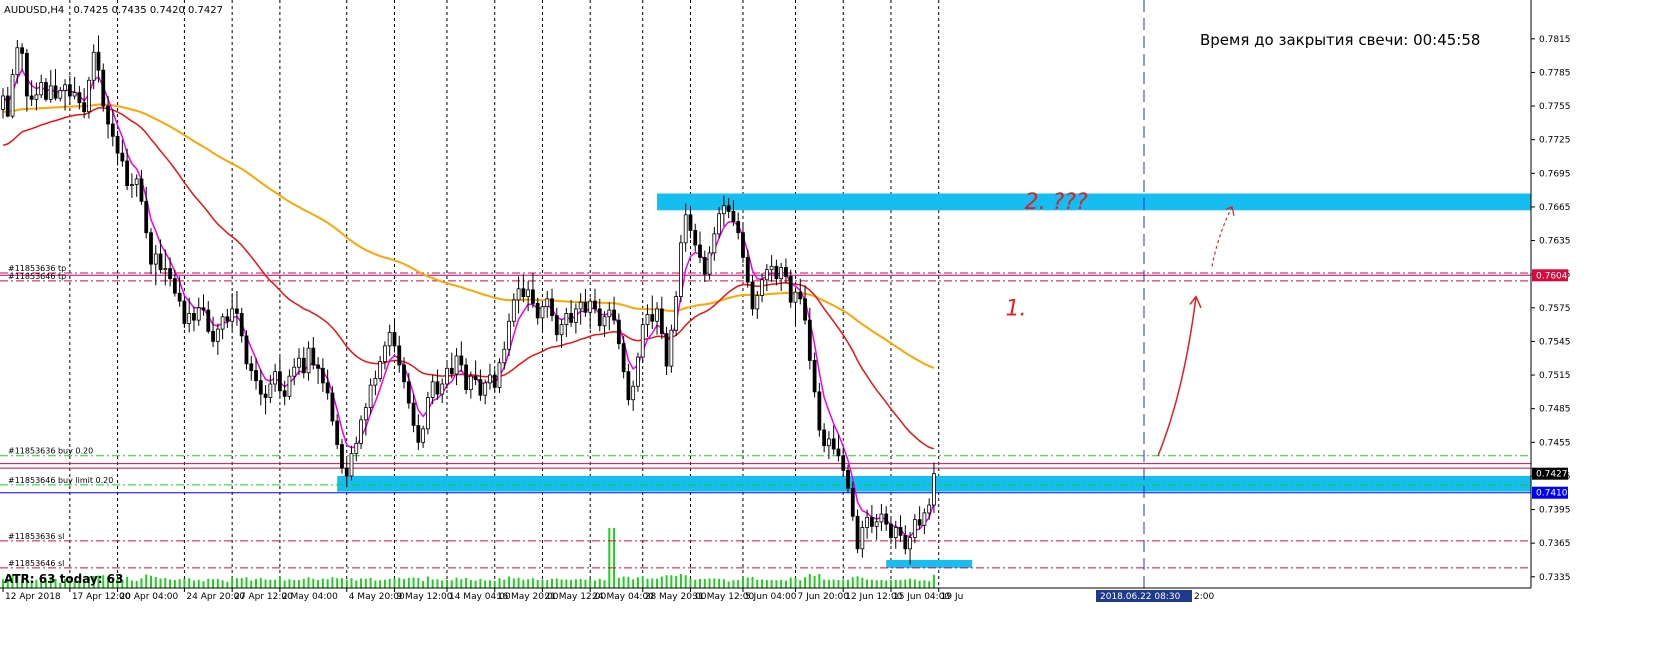 The width and height of the screenshot is (1672, 645). I want to click on time-tick-label: 2 May 04:00, so click(310, 597).